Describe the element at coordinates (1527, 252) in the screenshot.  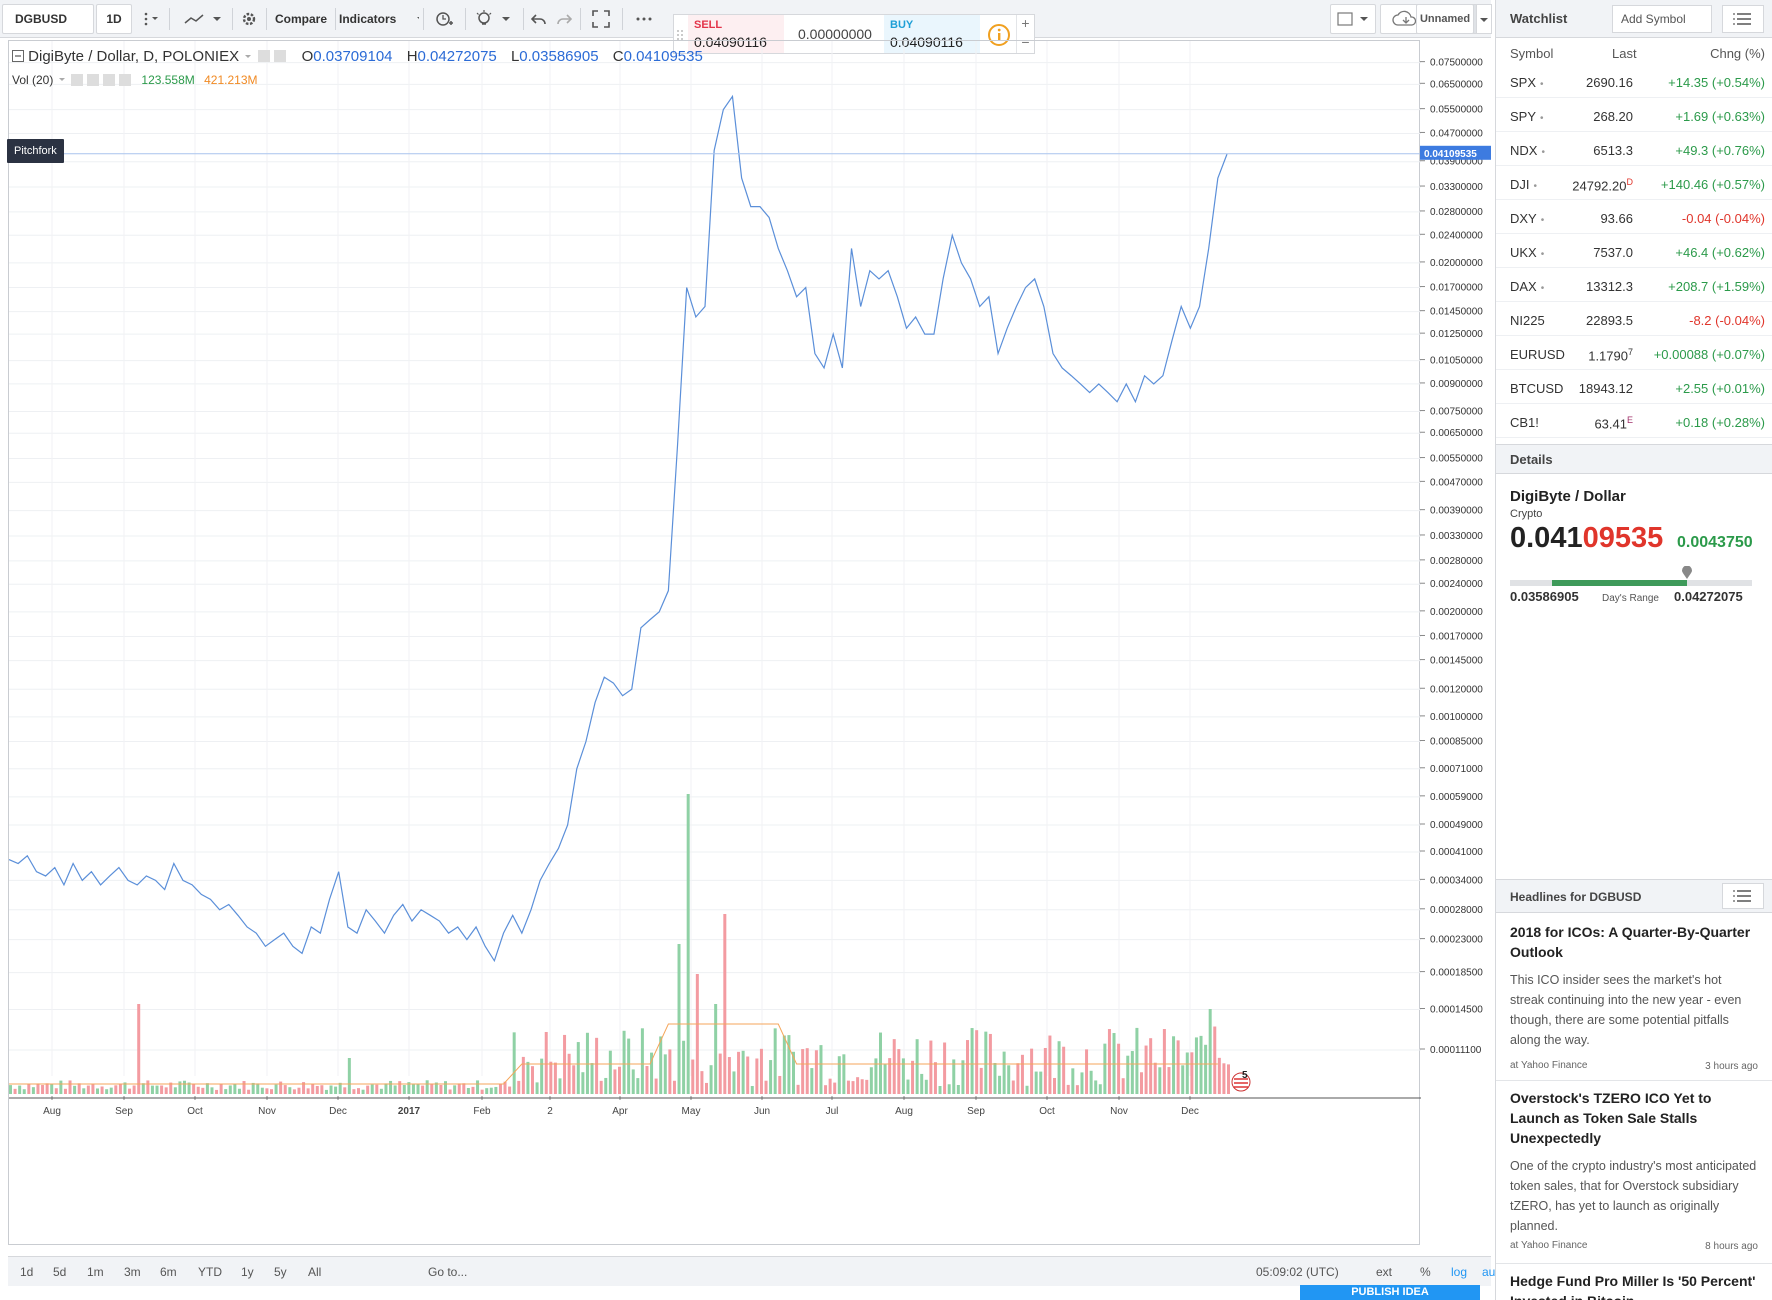
I see `watchlist-symbol: UKX •` at that location.